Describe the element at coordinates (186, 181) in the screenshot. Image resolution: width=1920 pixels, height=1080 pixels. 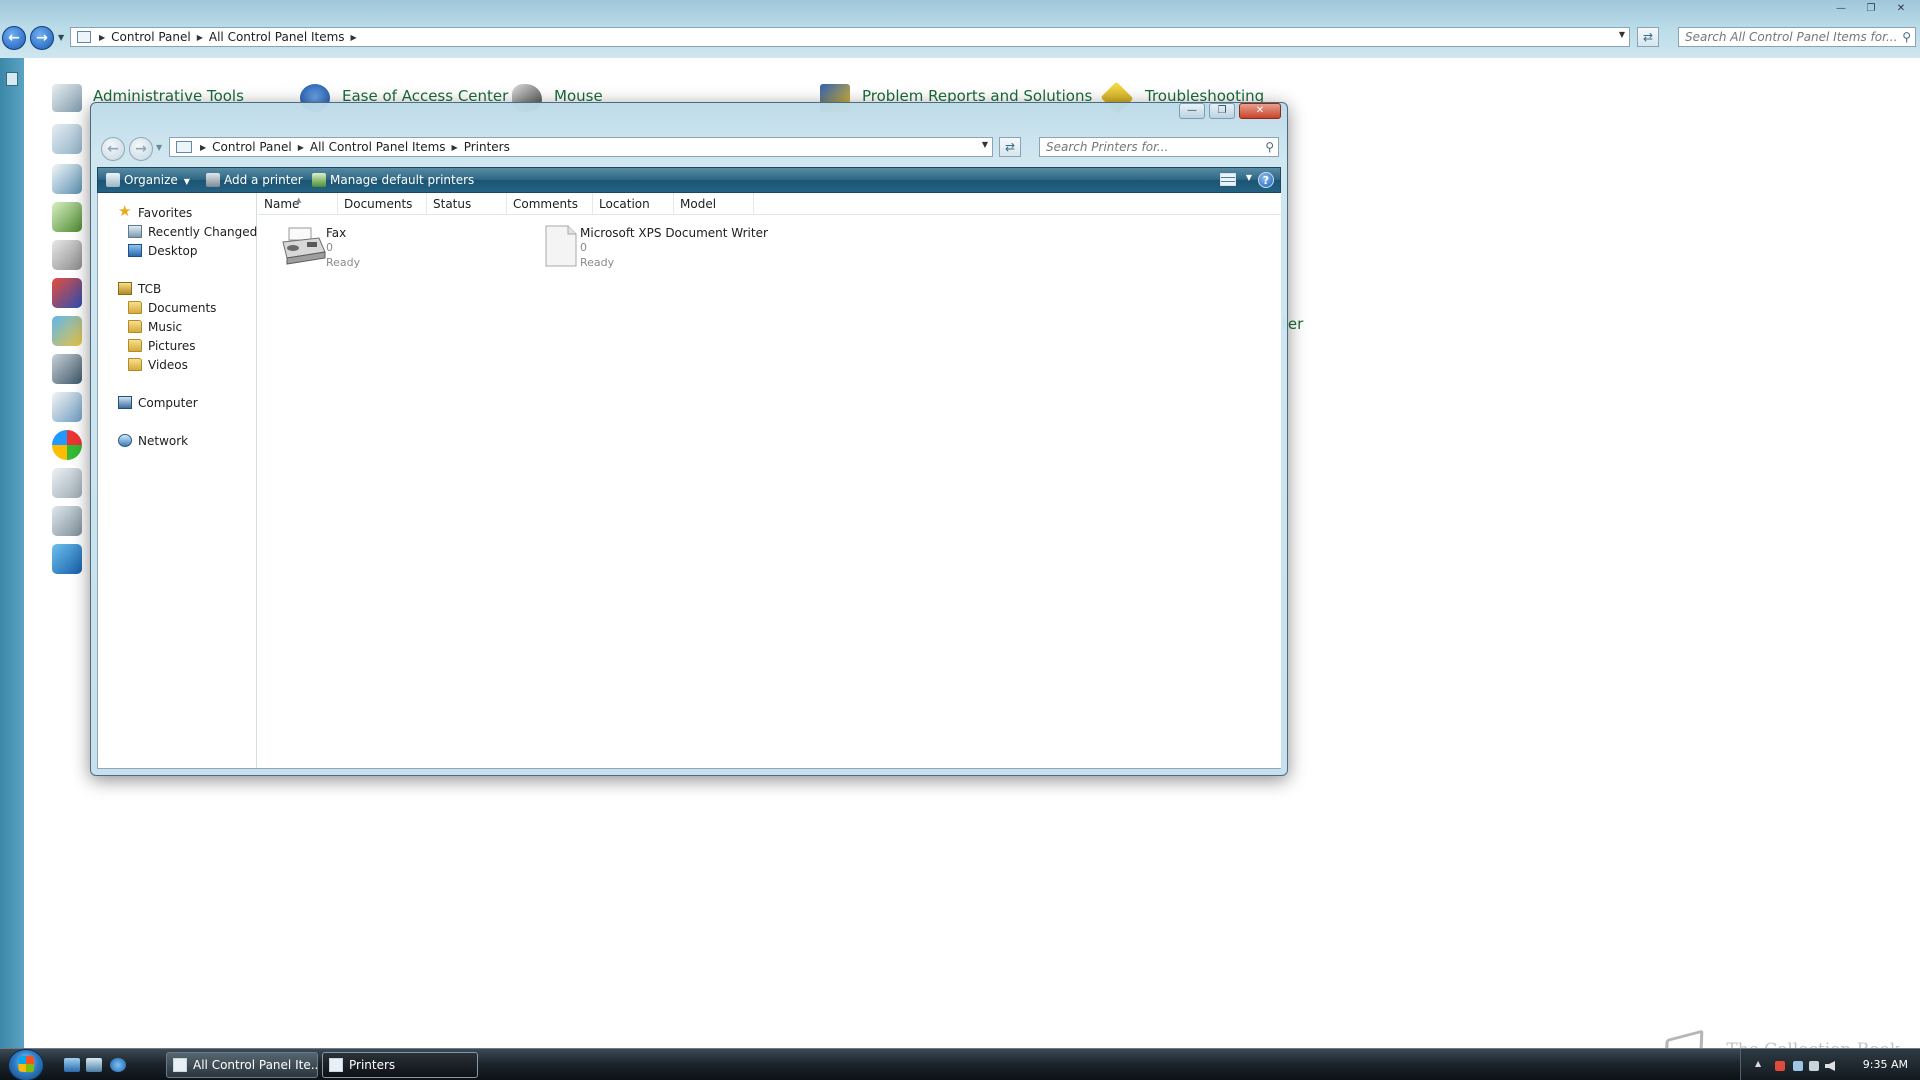
I see `chevron-down-icon: ▼` at that location.